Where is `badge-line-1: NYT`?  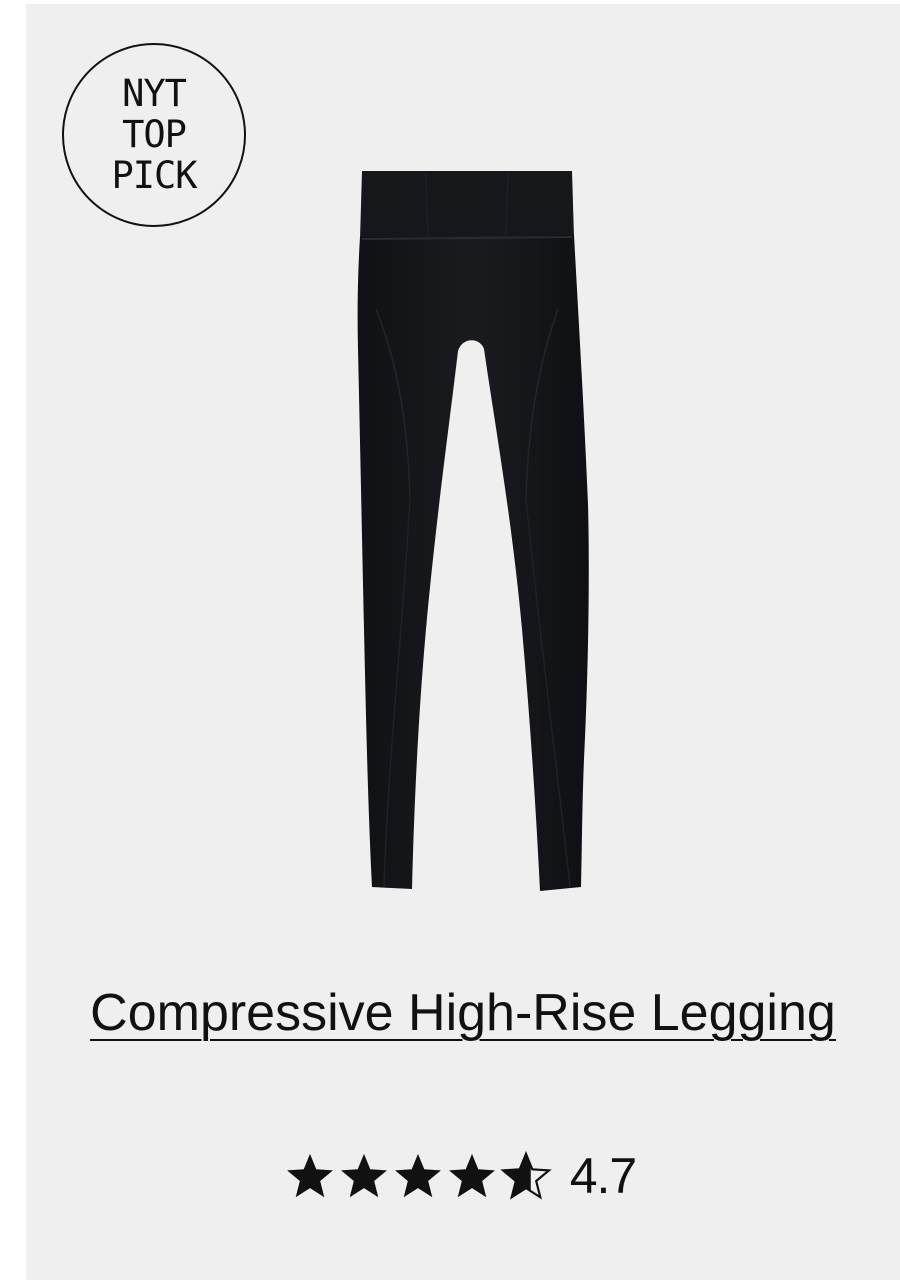
badge-line-1: NYT is located at coordinates (154, 93).